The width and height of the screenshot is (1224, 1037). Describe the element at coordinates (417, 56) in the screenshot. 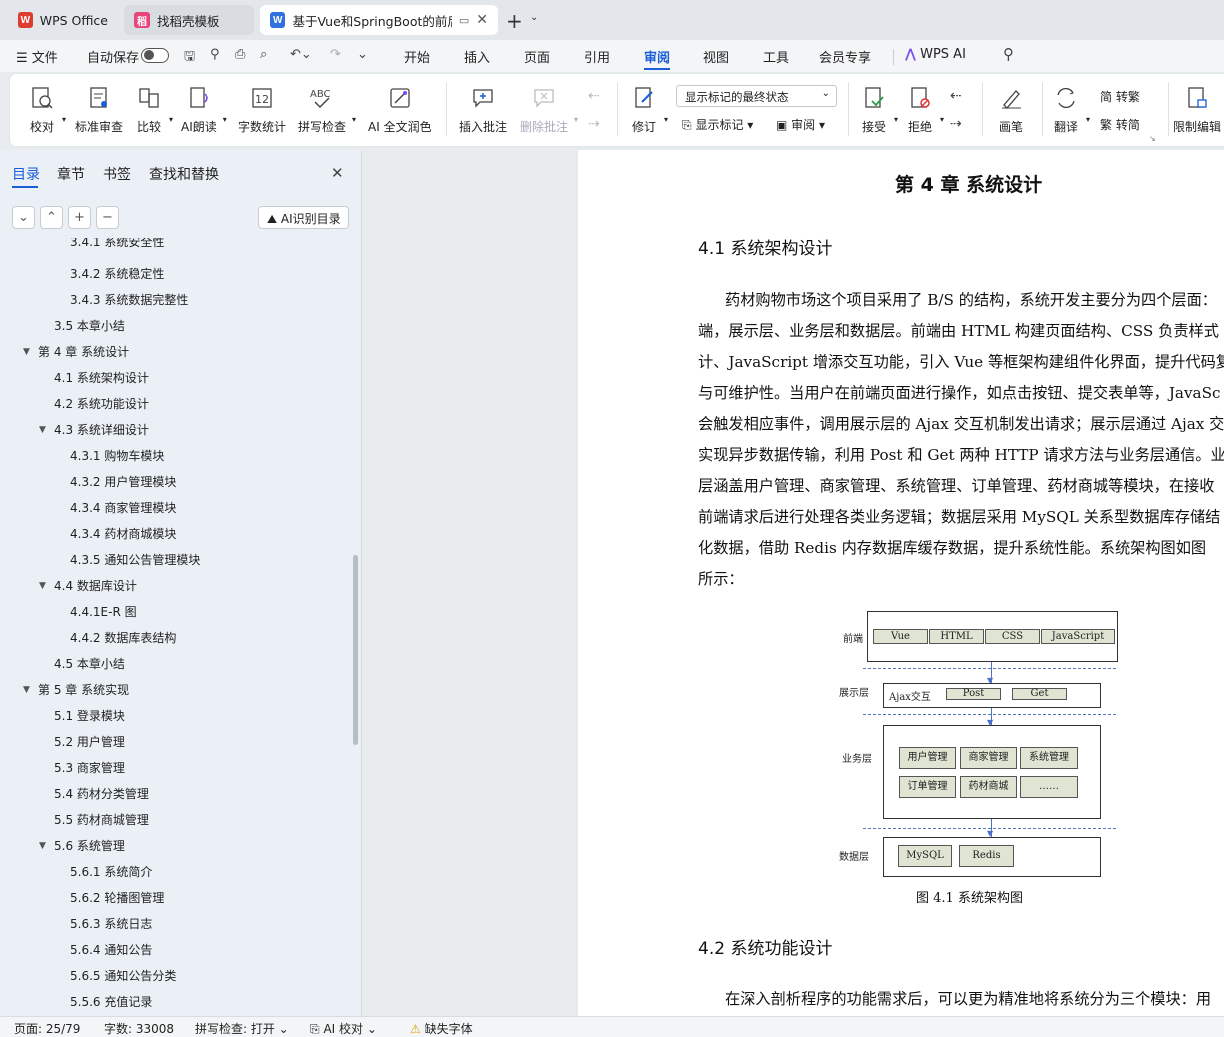

I see `menu-home: 开始` at that location.